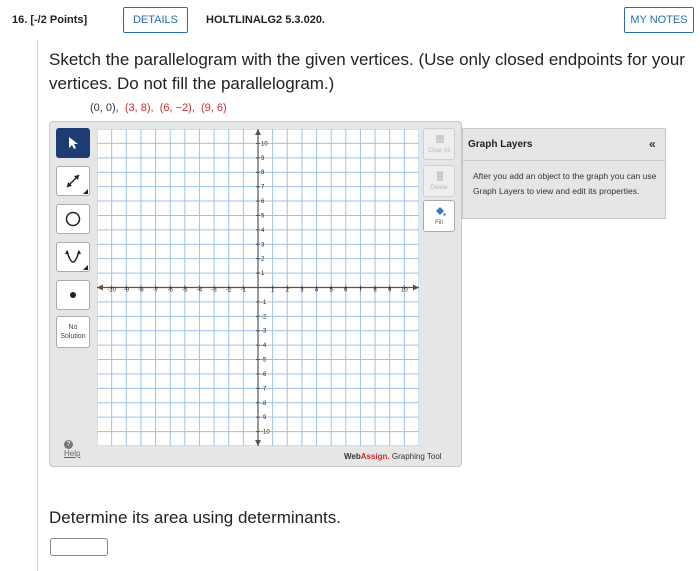  I want to click on brand-assign: Assign., so click(375, 456).